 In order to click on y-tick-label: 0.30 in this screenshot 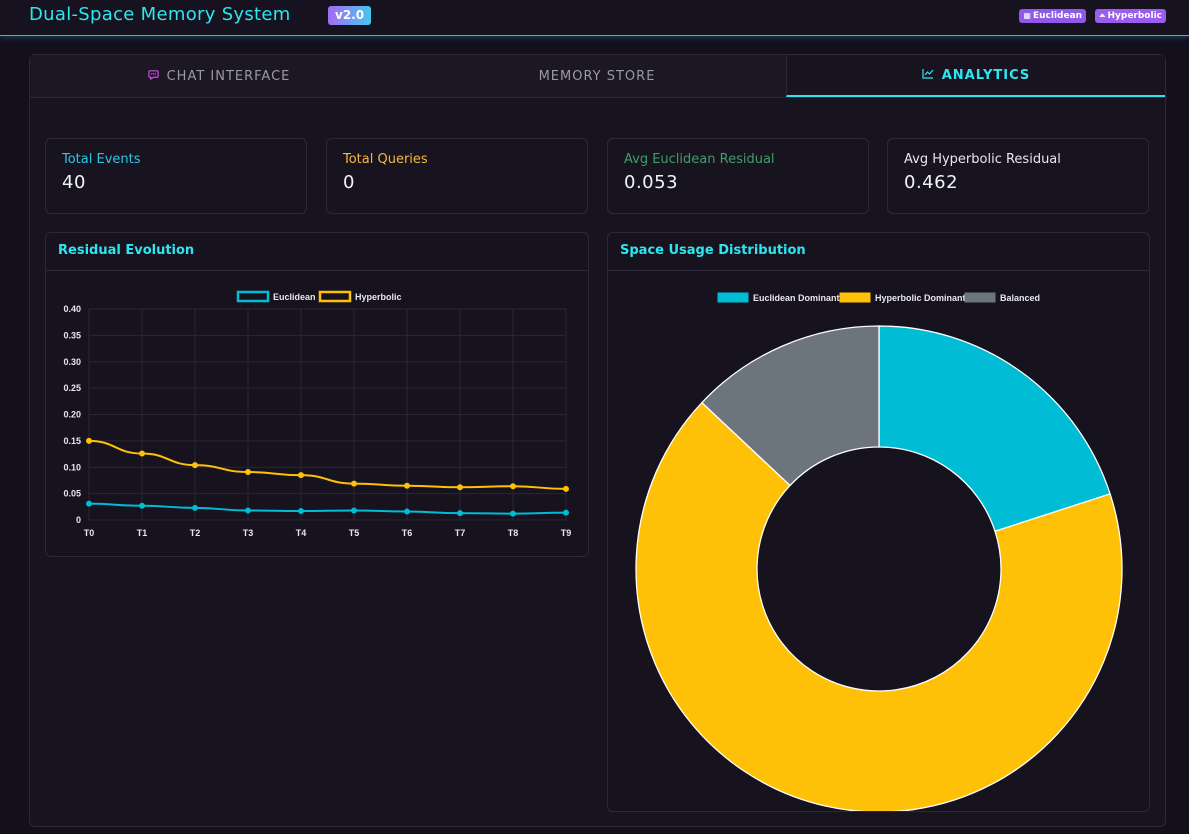, I will do `click(72, 362)`.